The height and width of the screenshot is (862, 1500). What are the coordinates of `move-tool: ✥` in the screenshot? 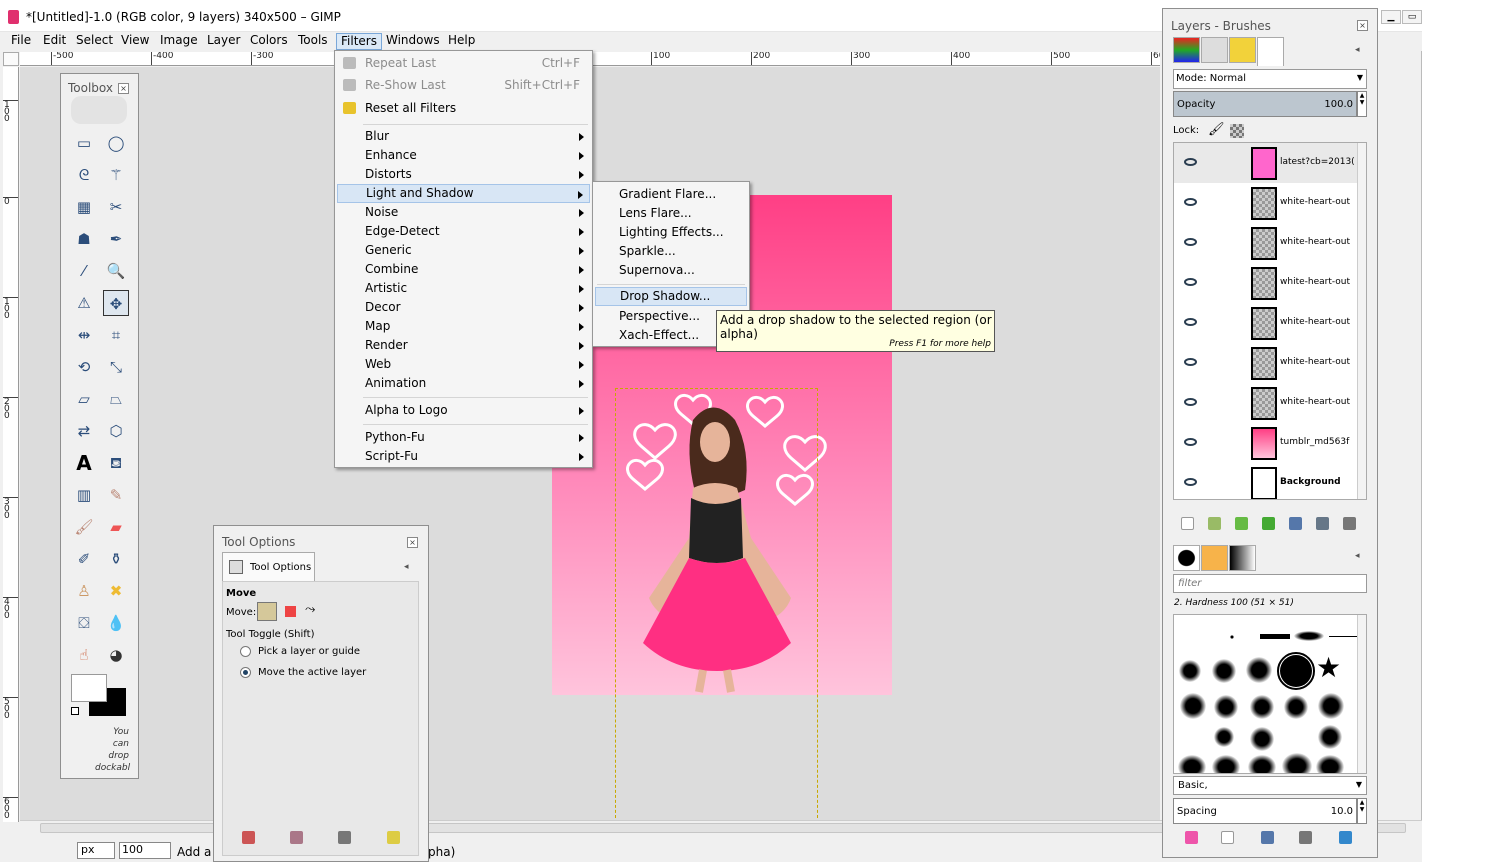 It's located at (116, 303).